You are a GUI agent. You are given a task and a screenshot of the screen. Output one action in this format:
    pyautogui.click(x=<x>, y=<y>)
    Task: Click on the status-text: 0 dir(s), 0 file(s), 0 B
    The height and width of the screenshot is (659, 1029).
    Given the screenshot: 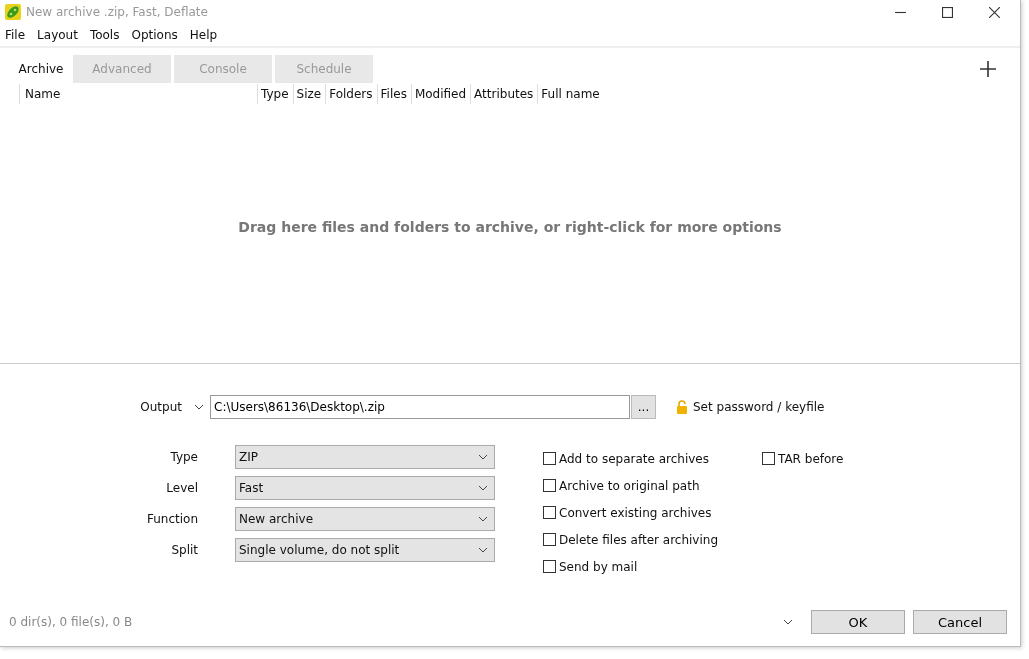 What is the action you would take?
    pyautogui.click(x=71, y=622)
    